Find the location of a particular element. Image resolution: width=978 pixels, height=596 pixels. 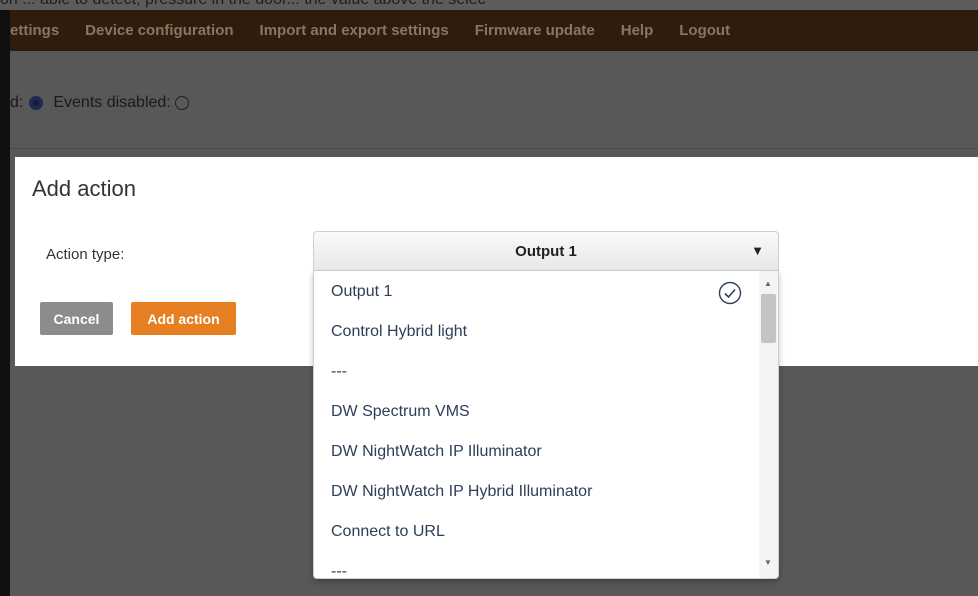

action-type-select: Output 1 ▼ is located at coordinates (546, 251).